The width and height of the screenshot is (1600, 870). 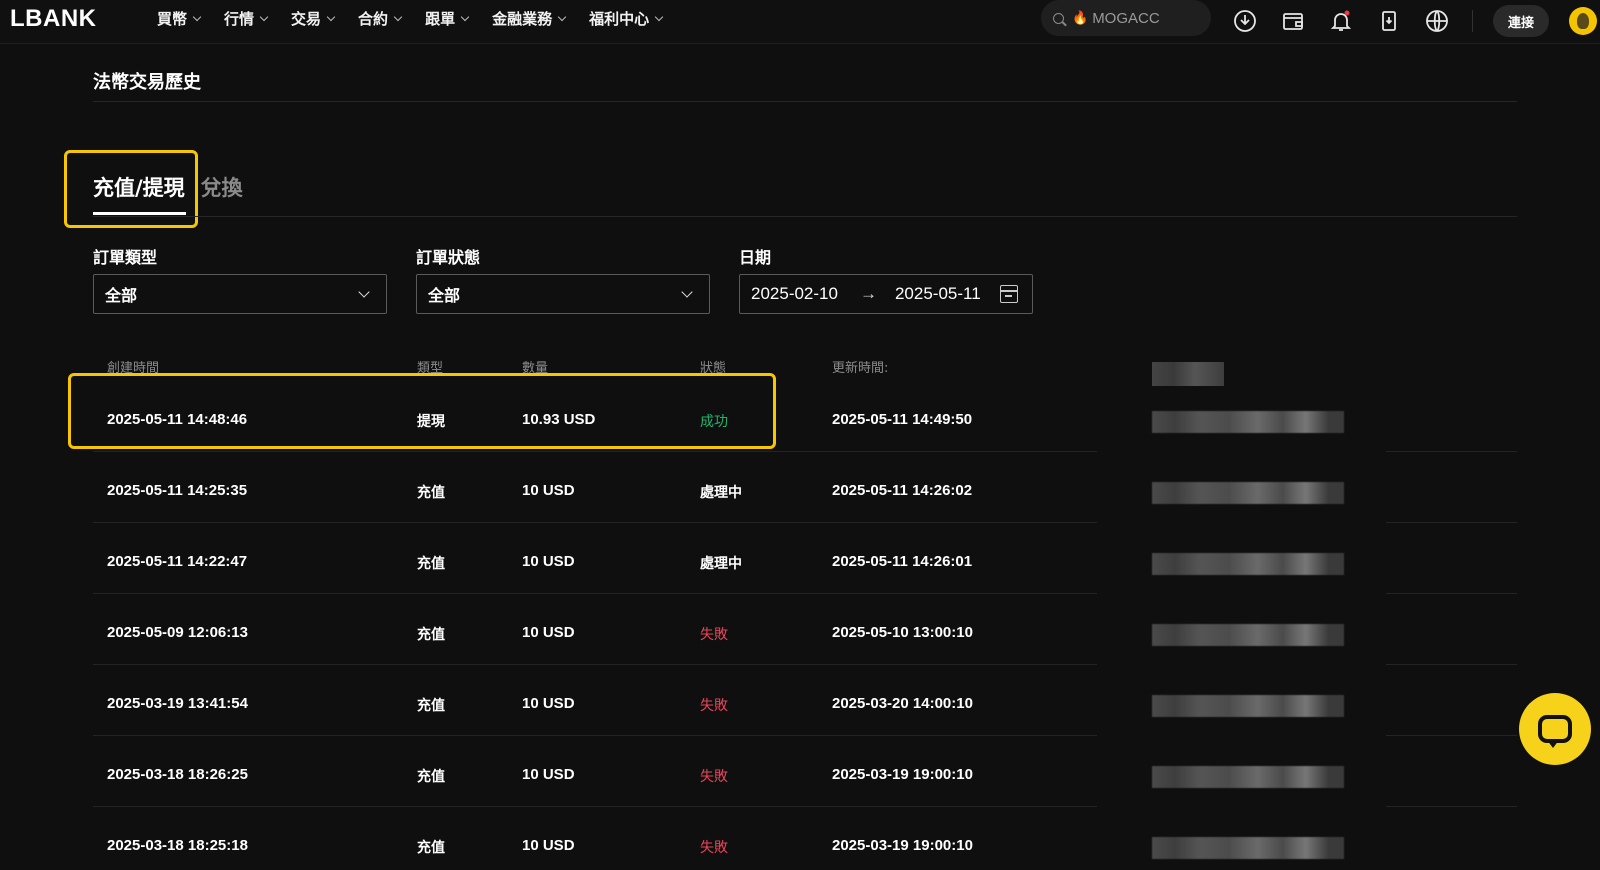 What do you see at coordinates (902, 632) in the screenshot?
I see `cell-updated-time: 2025-05-10 13:00:10` at bounding box center [902, 632].